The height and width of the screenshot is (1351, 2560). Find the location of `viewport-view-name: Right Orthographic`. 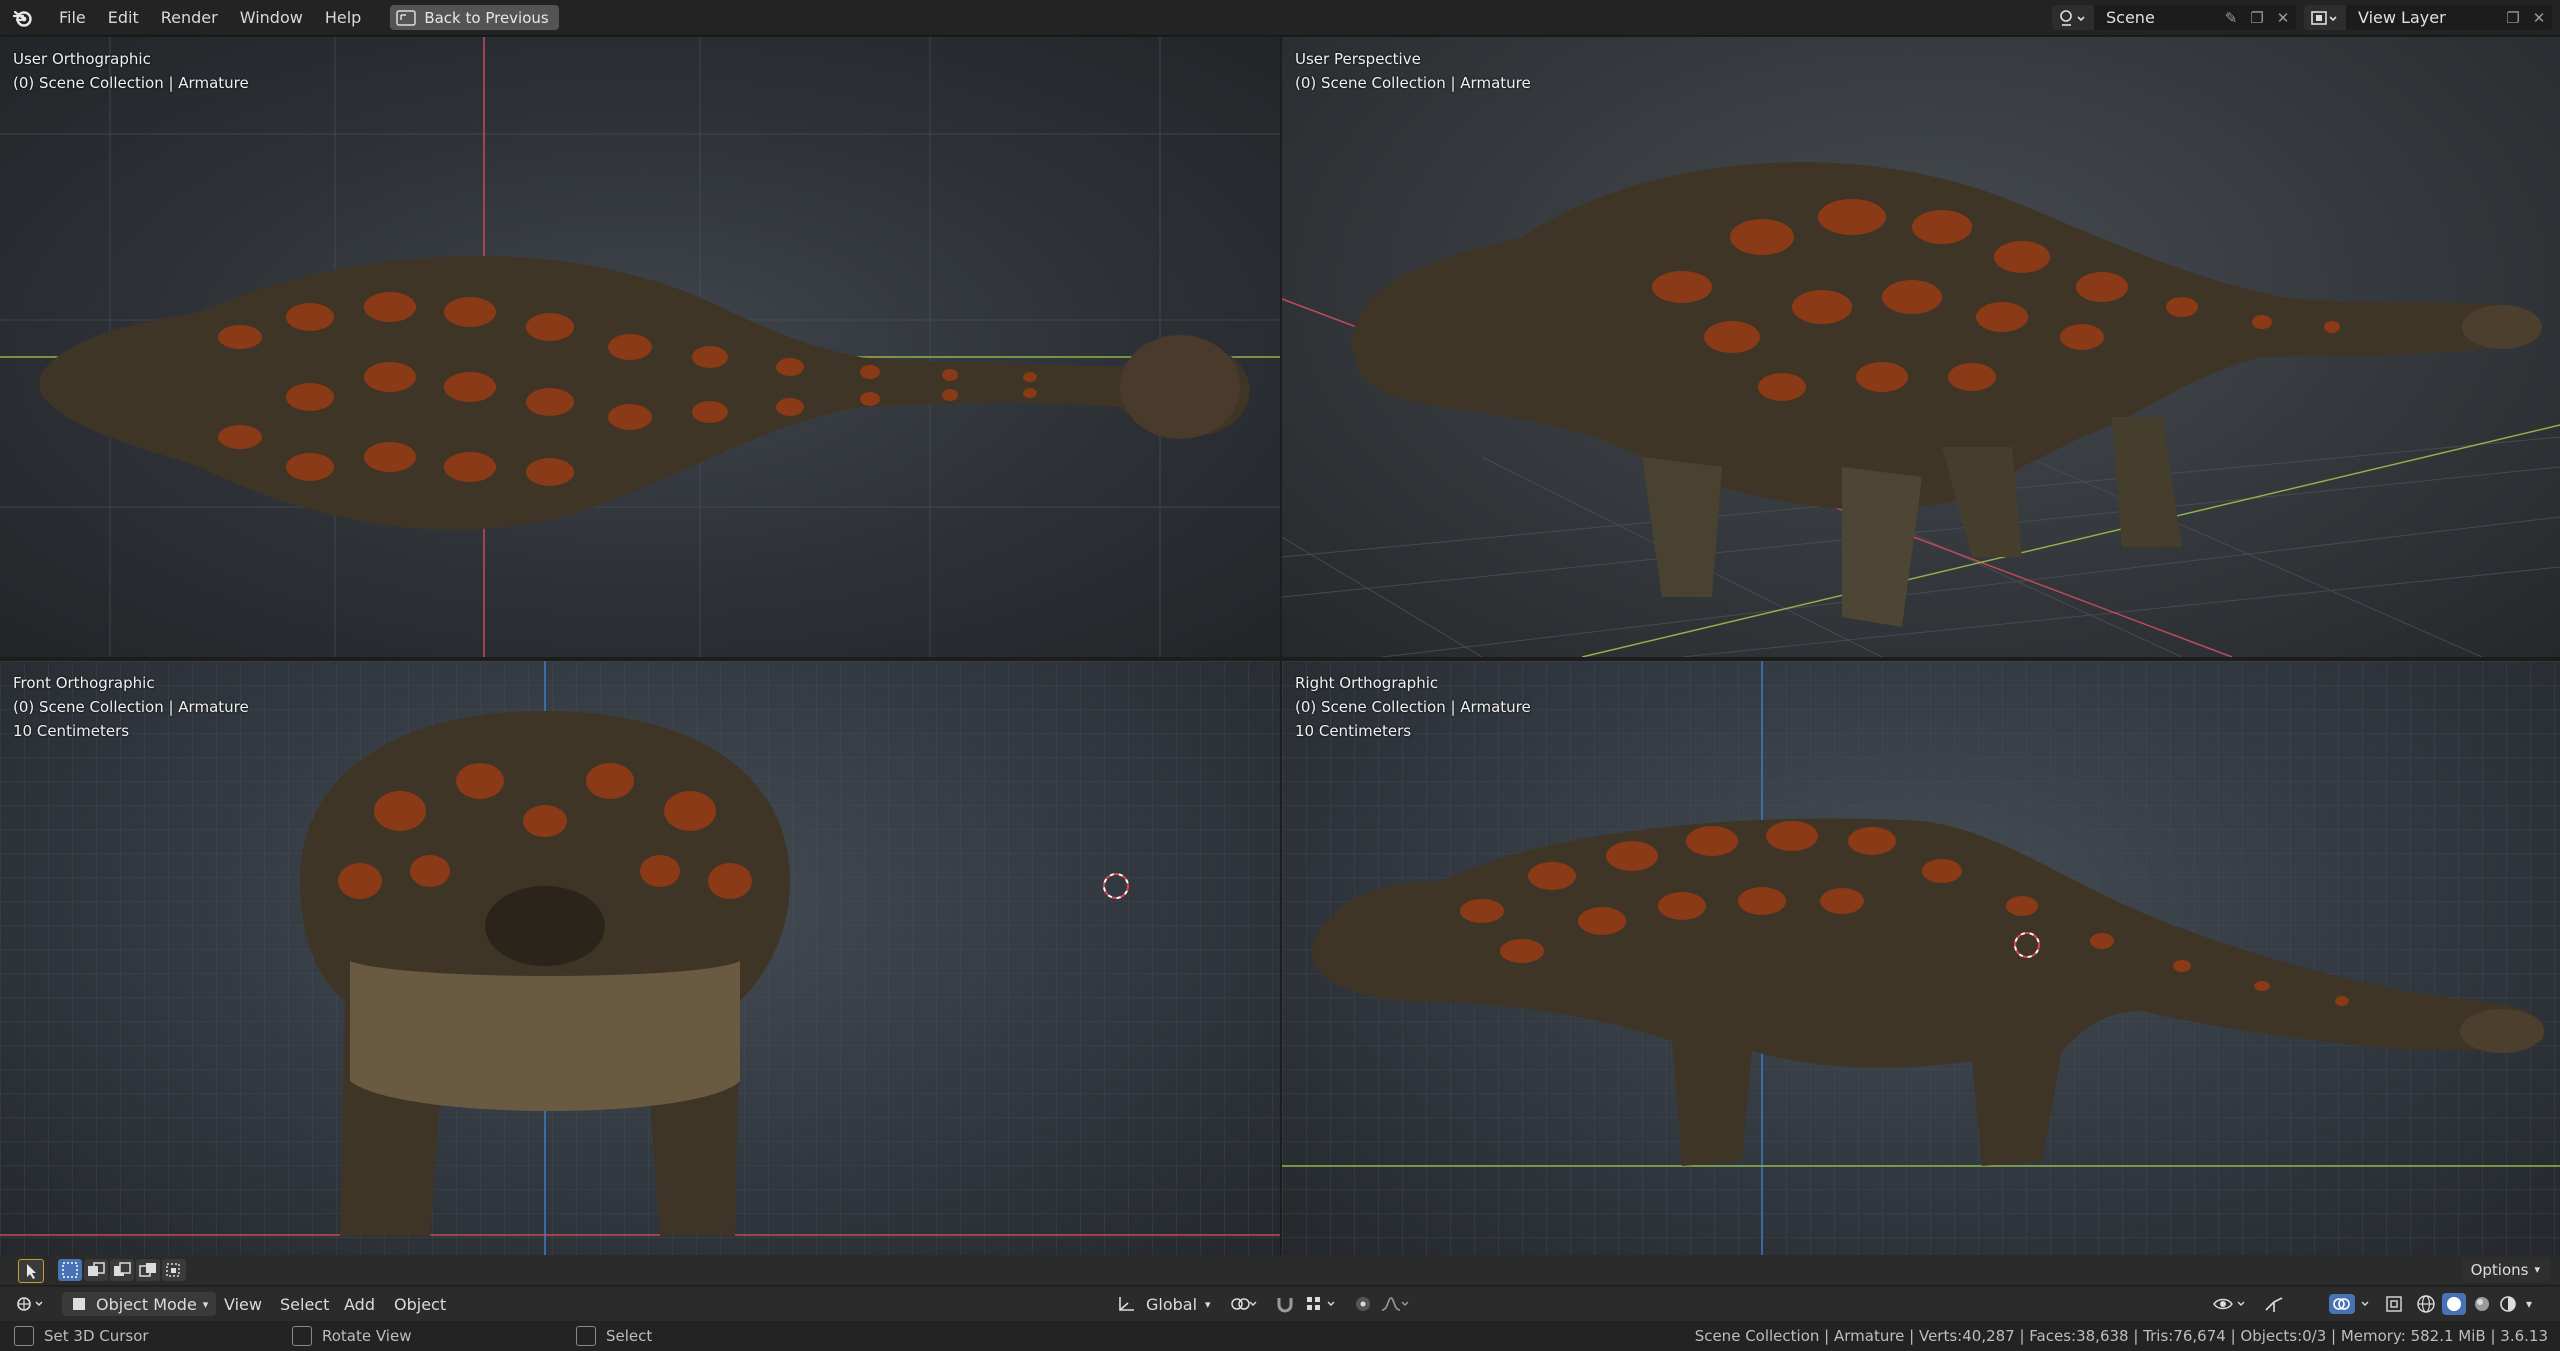

viewport-view-name: Right Orthographic is located at coordinates (1367, 683).